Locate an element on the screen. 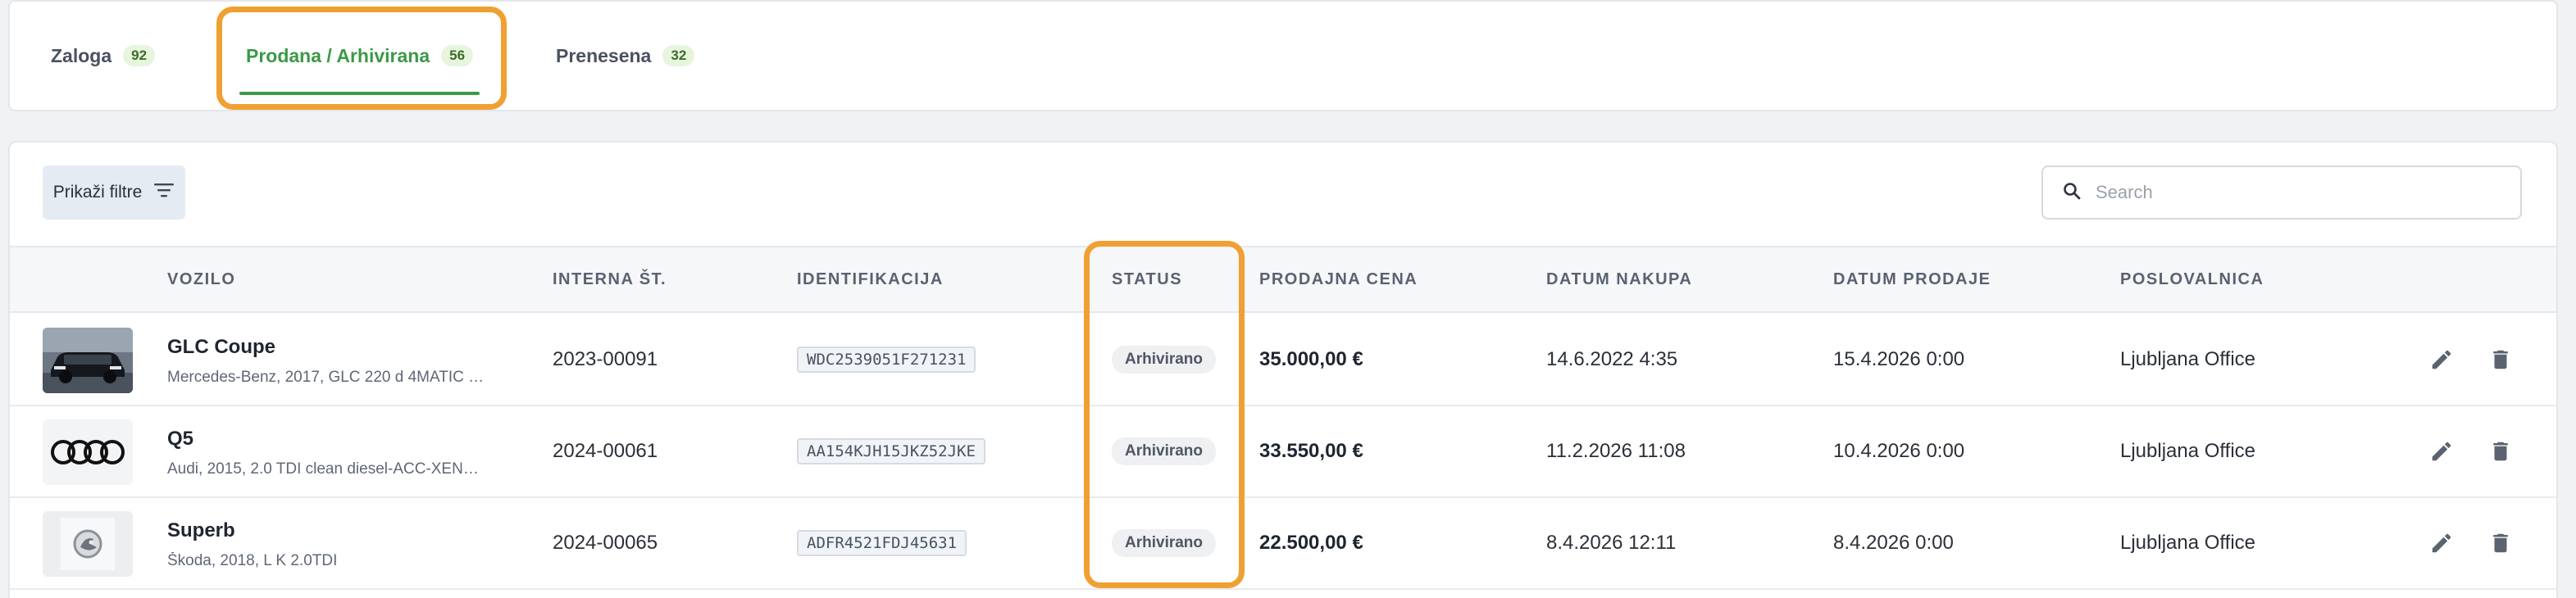  vehicle-name: Superb is located at coordinates (347, 530).